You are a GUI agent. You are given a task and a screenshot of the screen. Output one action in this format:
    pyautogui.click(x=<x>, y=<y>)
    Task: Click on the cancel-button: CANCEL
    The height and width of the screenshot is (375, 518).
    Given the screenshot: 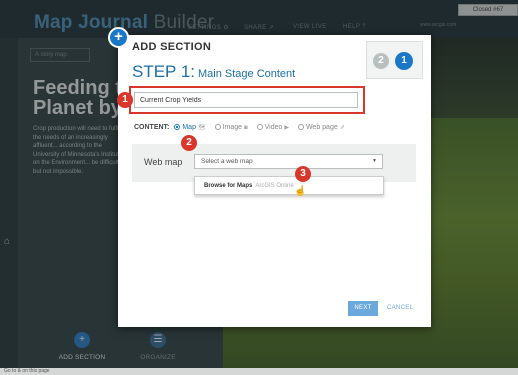 What is the action you would take?
    pyautogui.click(x=400, y=308)
    